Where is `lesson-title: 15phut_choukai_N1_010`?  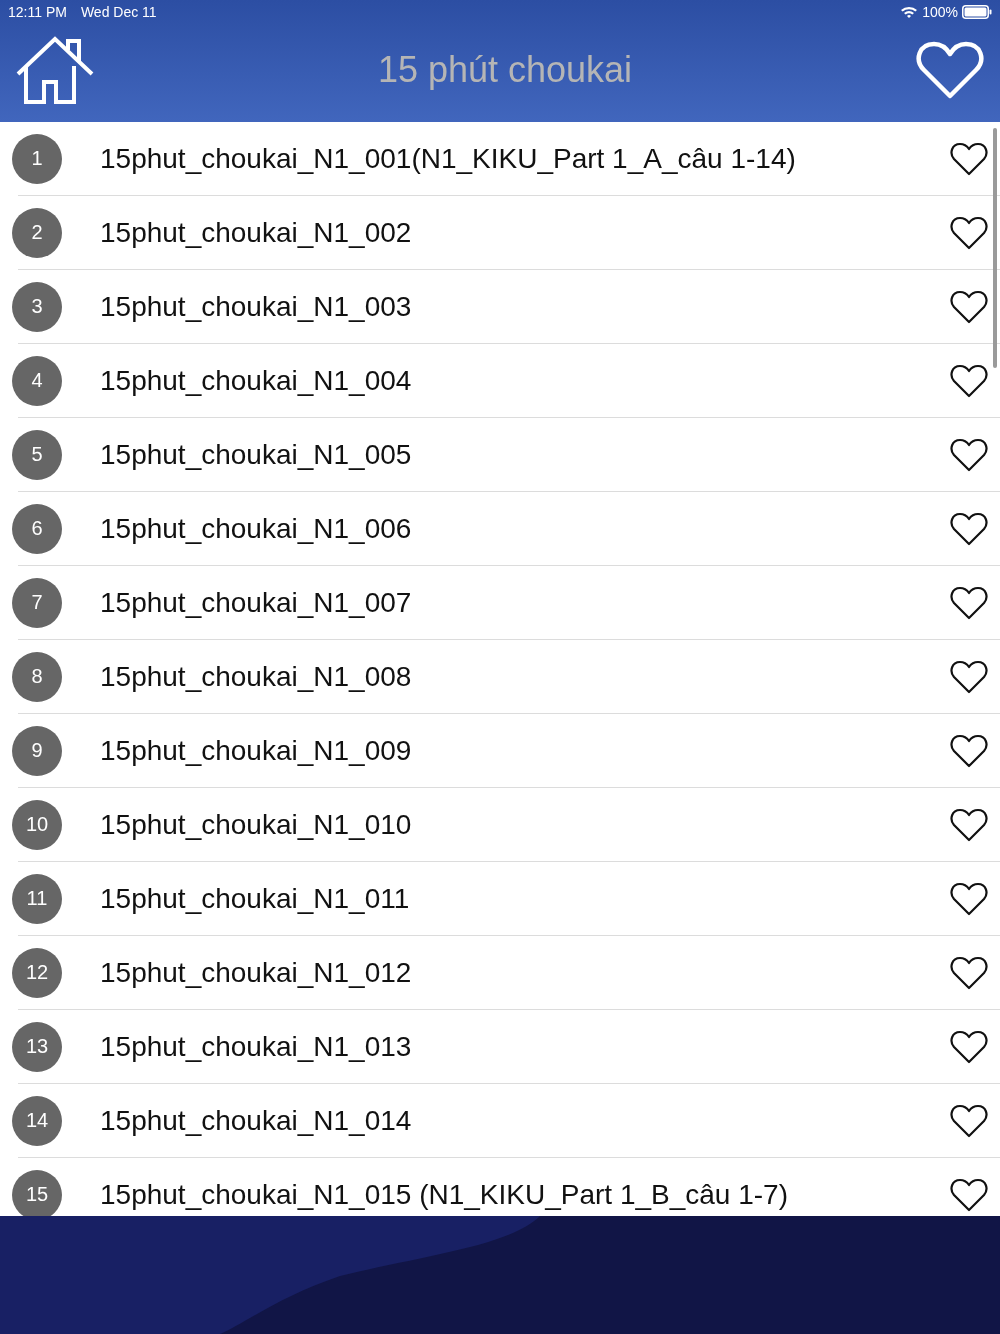 lesson-title: 15phut_choukai_N1_010 is located at coordinates (525, 824).